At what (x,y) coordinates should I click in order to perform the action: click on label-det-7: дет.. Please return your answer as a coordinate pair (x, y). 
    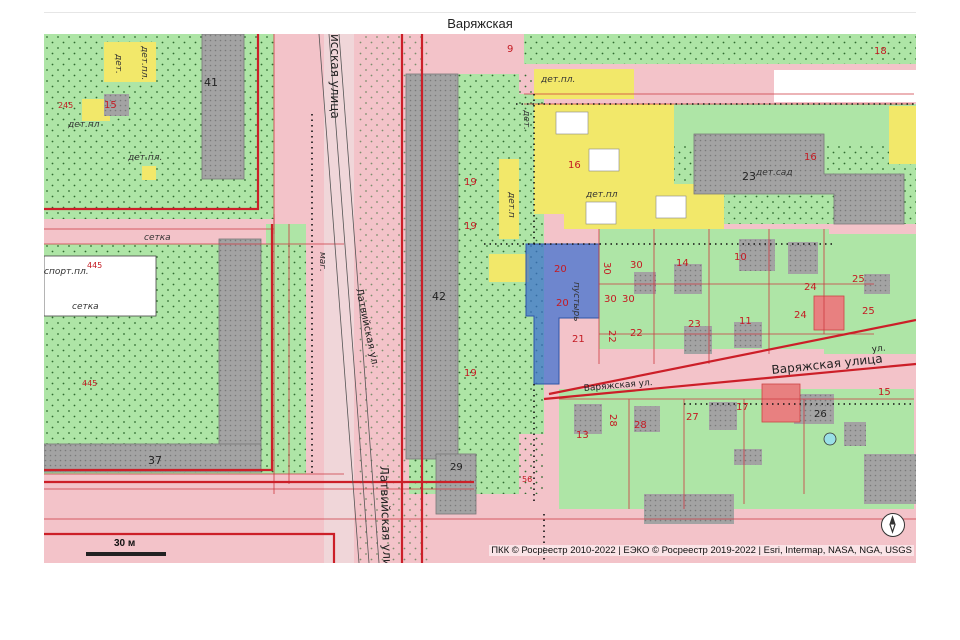
    Looking at the image, I should click on (526, 119).